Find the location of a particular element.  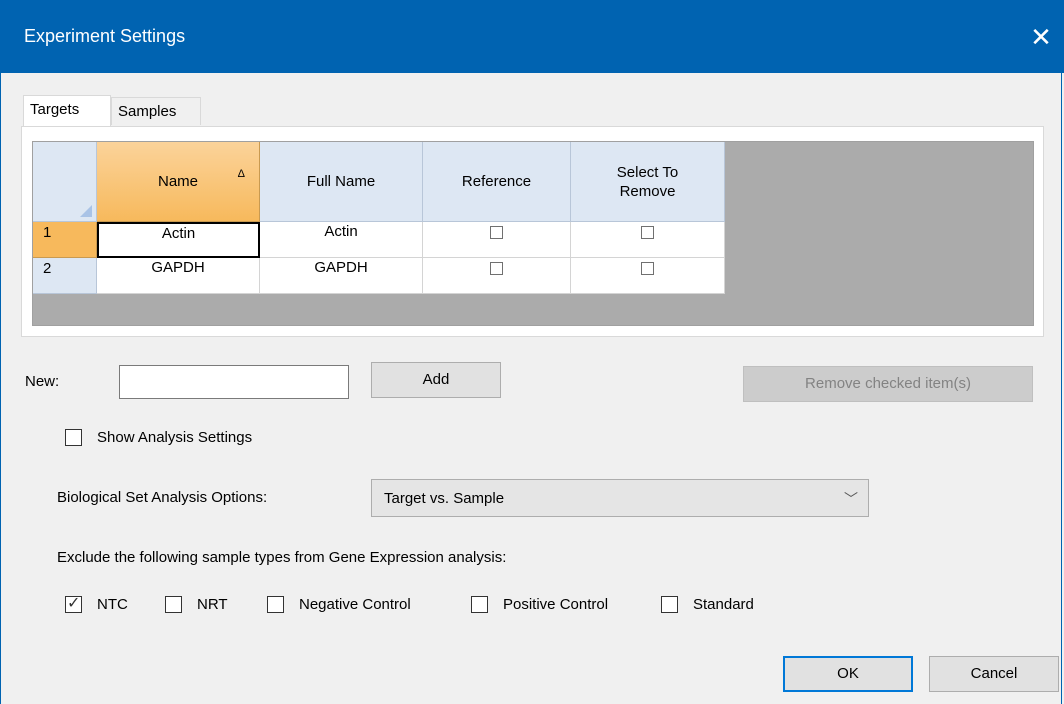

sort-ascending-icon: Δ is located at coordinates (241, 174).